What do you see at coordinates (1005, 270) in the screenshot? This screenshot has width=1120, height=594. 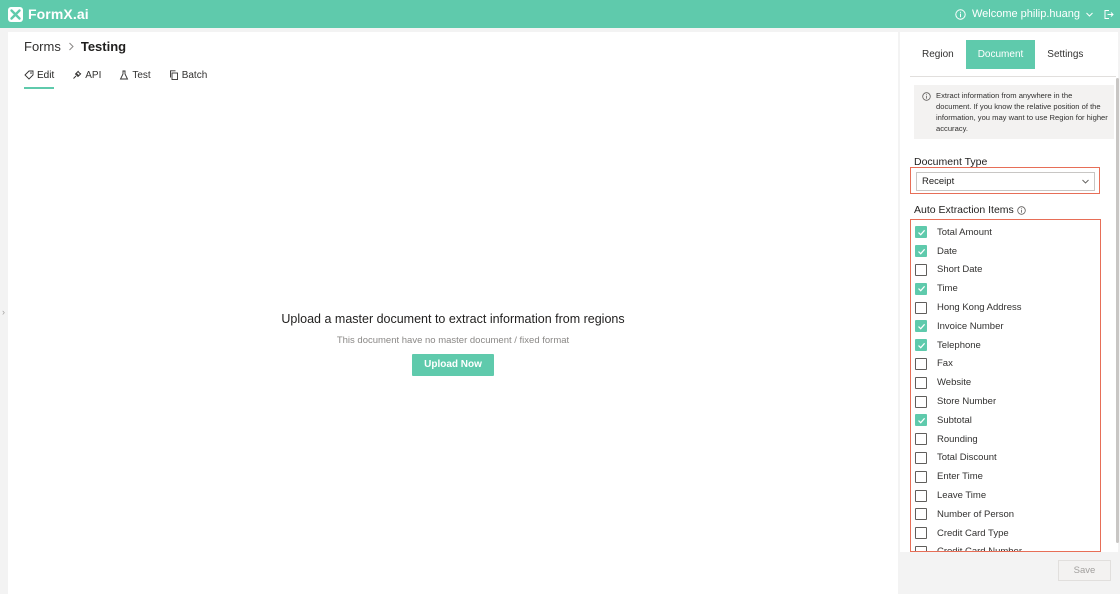 I see `extraction-item: Short Date` at bounding box center [1005, 270].